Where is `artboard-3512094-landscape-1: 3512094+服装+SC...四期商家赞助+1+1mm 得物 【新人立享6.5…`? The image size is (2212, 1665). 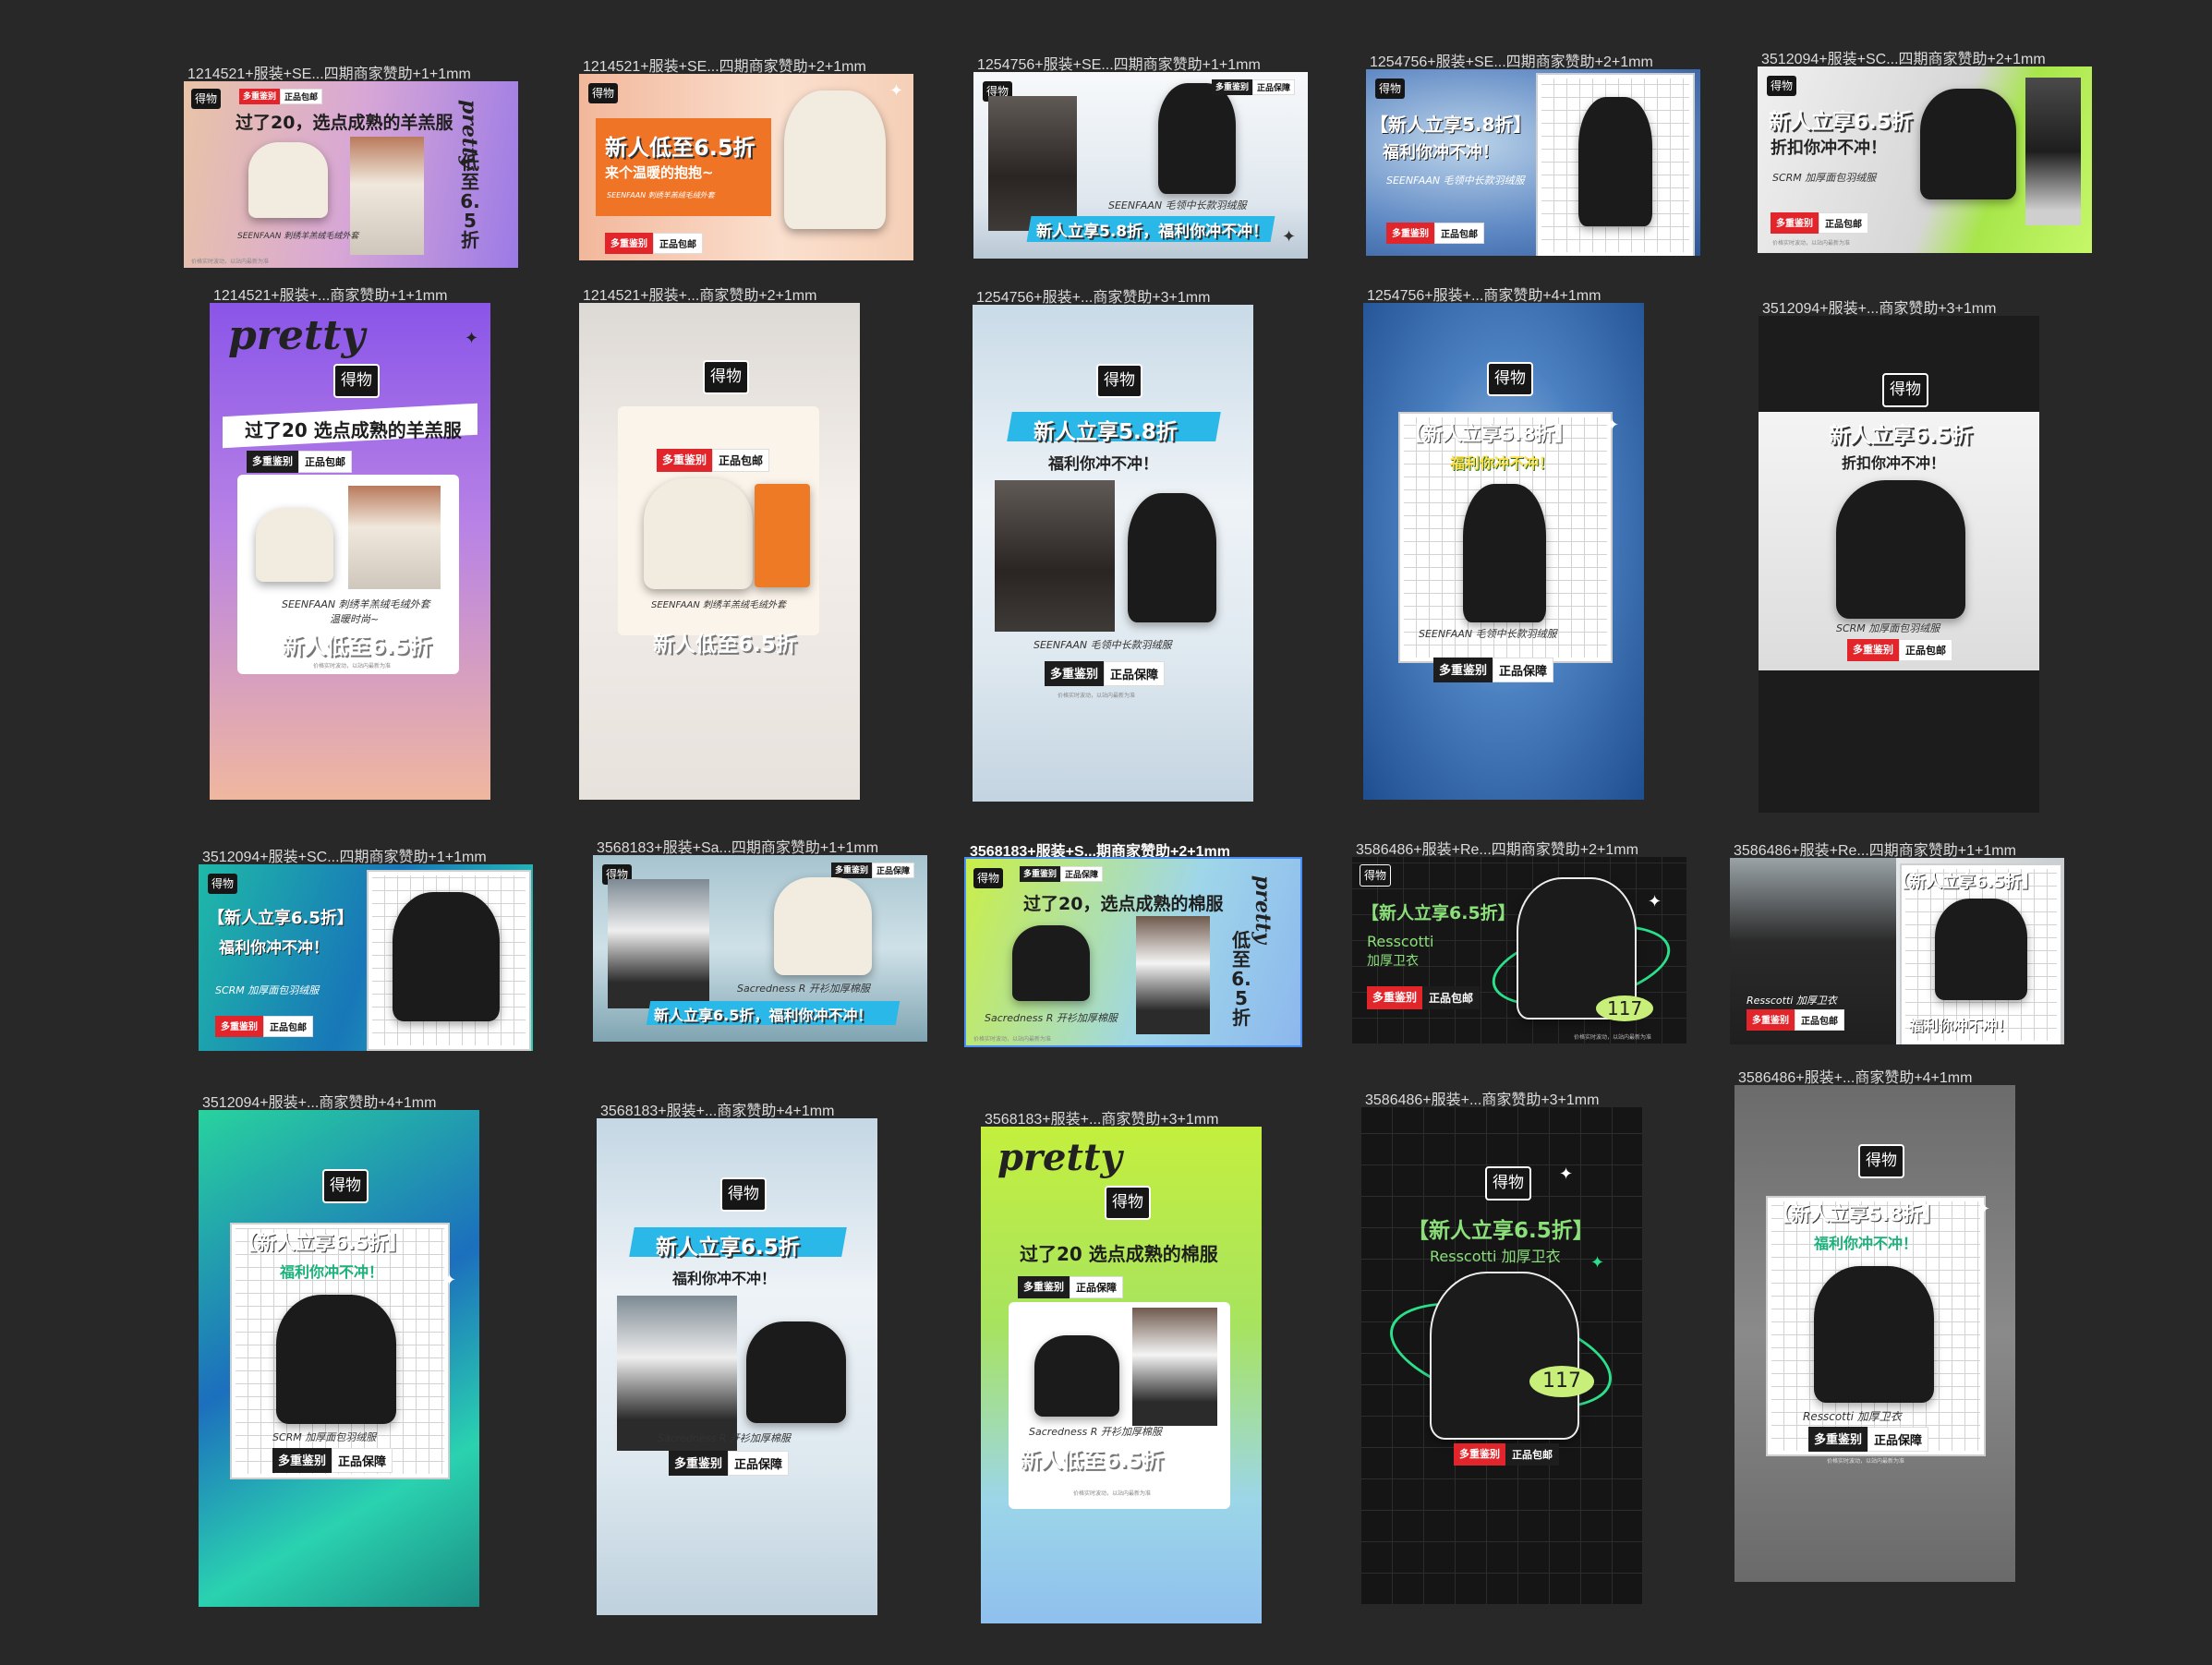
artboard-3512094-landscape-1: 3512094+服装+SC...四期商家赞助+1+1mm 得物 【新人立享6.5… is located at coordinates (366, 950).